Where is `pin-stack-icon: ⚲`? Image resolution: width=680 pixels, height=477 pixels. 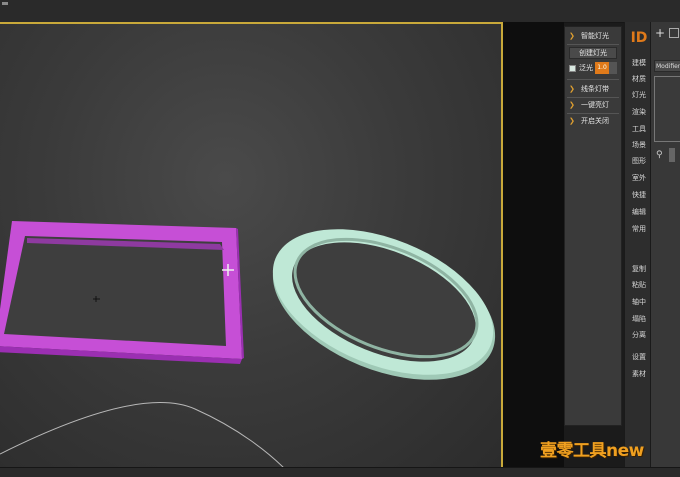 pin-stack-icon: ⚲ is located at coordinates (659, 155).